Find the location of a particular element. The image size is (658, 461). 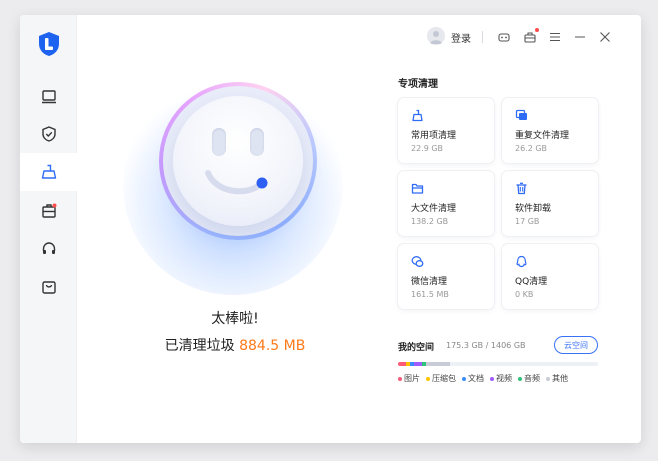

smiley-face is located at coordinates (238, 161).